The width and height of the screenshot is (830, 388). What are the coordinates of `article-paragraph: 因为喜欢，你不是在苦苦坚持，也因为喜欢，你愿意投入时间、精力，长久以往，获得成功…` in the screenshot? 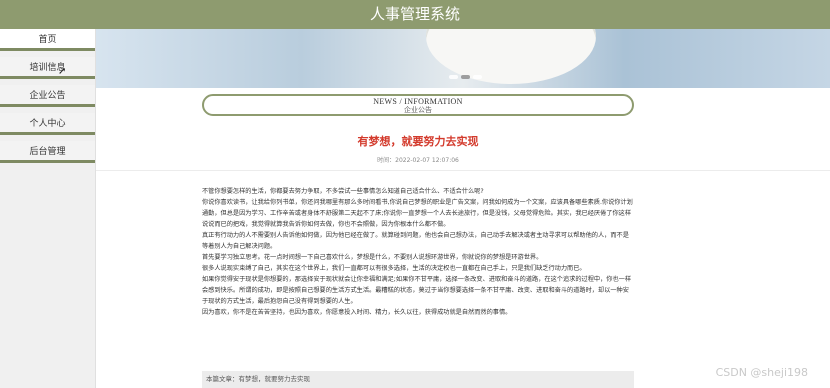 It's located at (357, 312).